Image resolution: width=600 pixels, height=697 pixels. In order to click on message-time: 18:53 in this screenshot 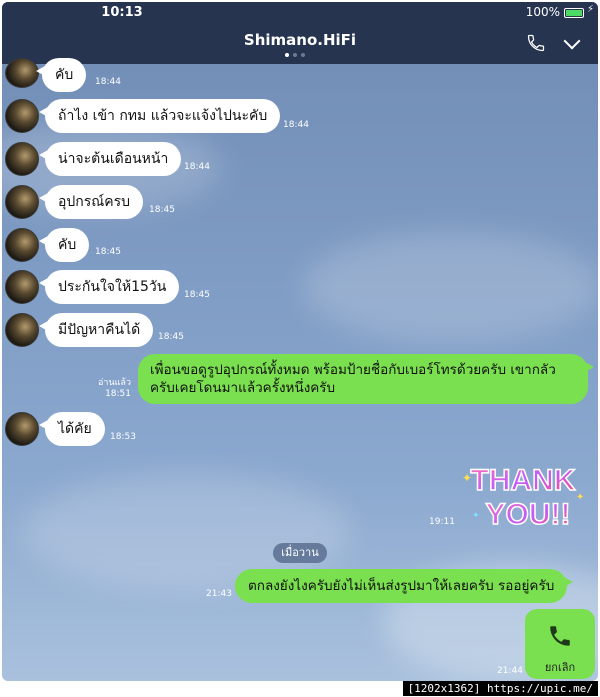, I will do `click(123, 437)`.